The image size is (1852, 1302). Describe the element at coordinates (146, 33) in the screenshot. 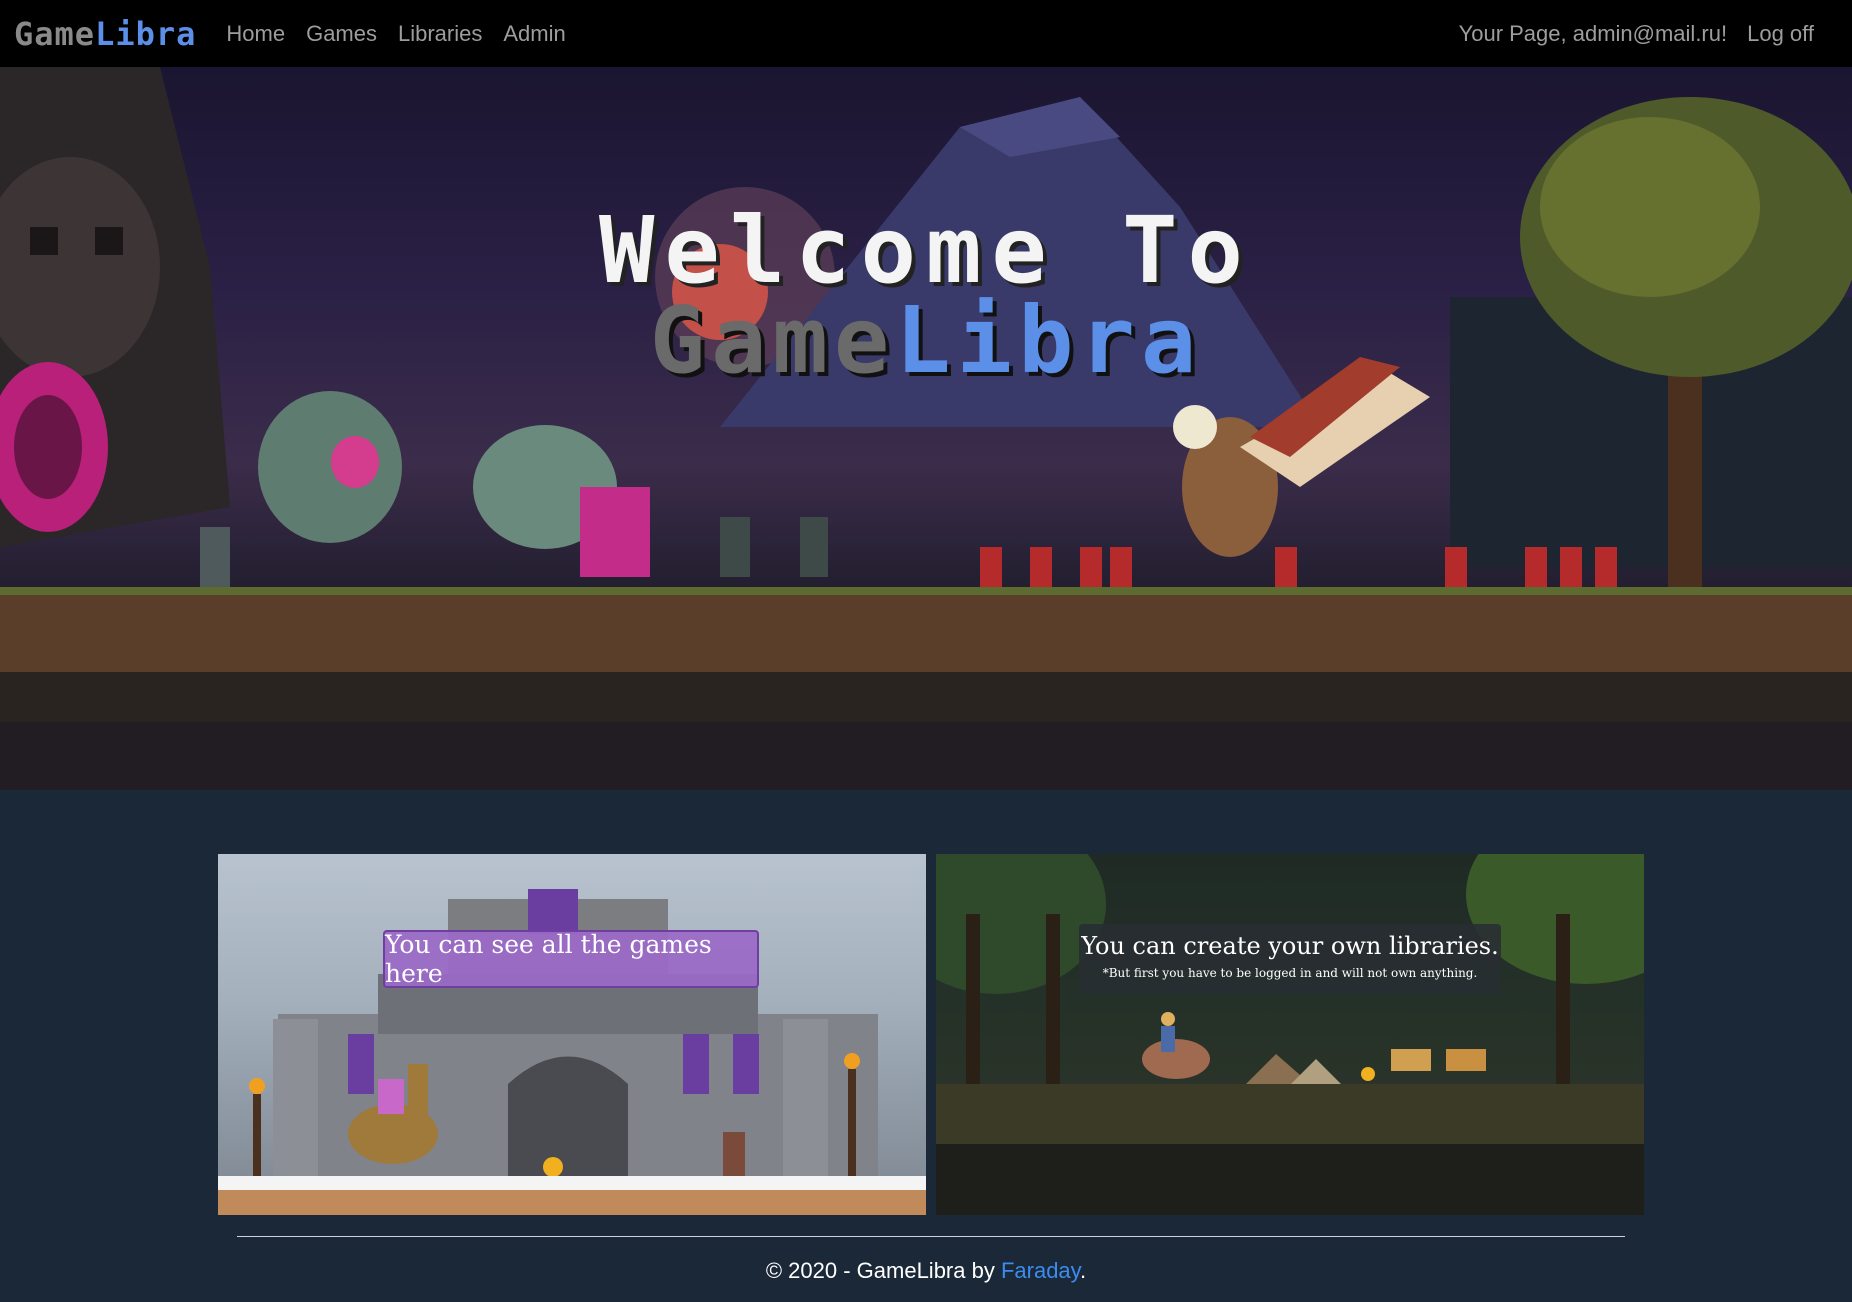

I see `brand-part-libra: Libra` at that location.